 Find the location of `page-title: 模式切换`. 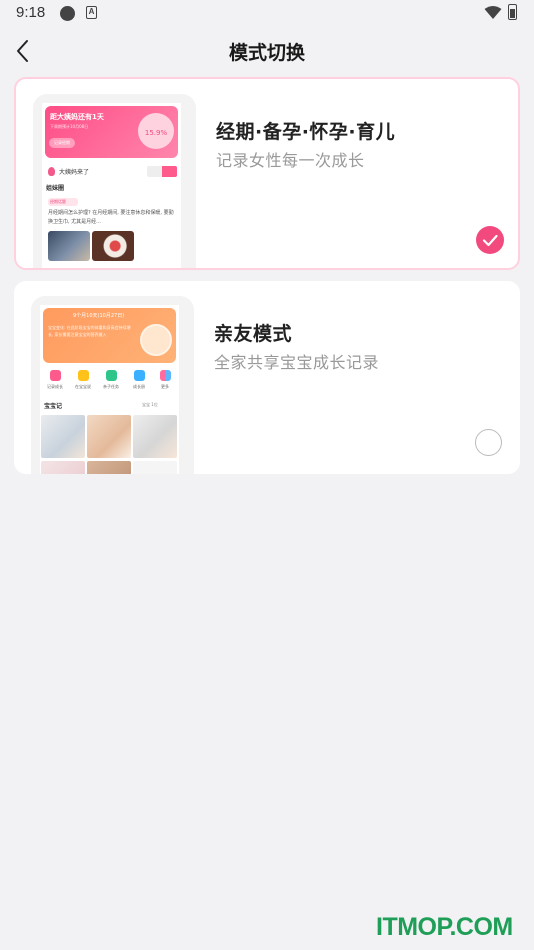

page-title: 模式切换 is located at coordinates (266, 53).